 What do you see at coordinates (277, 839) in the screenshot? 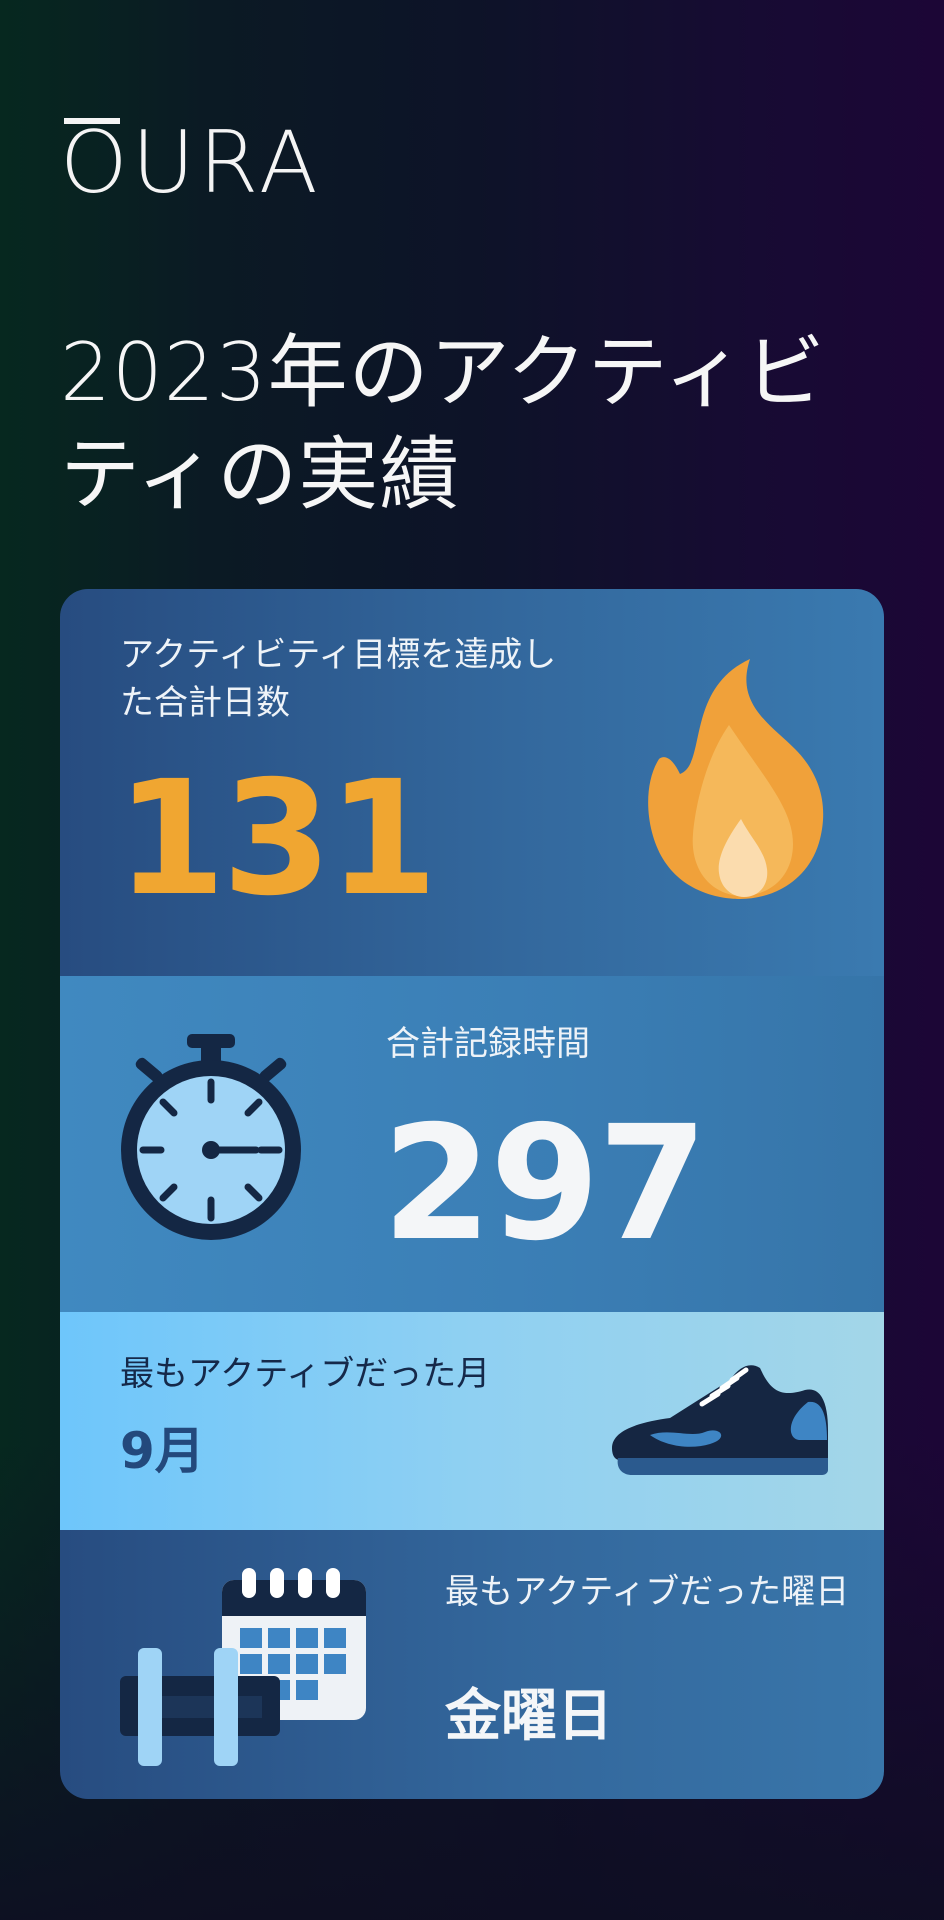
I see `goal-days-value: 131` at bounding box center [277, 839].